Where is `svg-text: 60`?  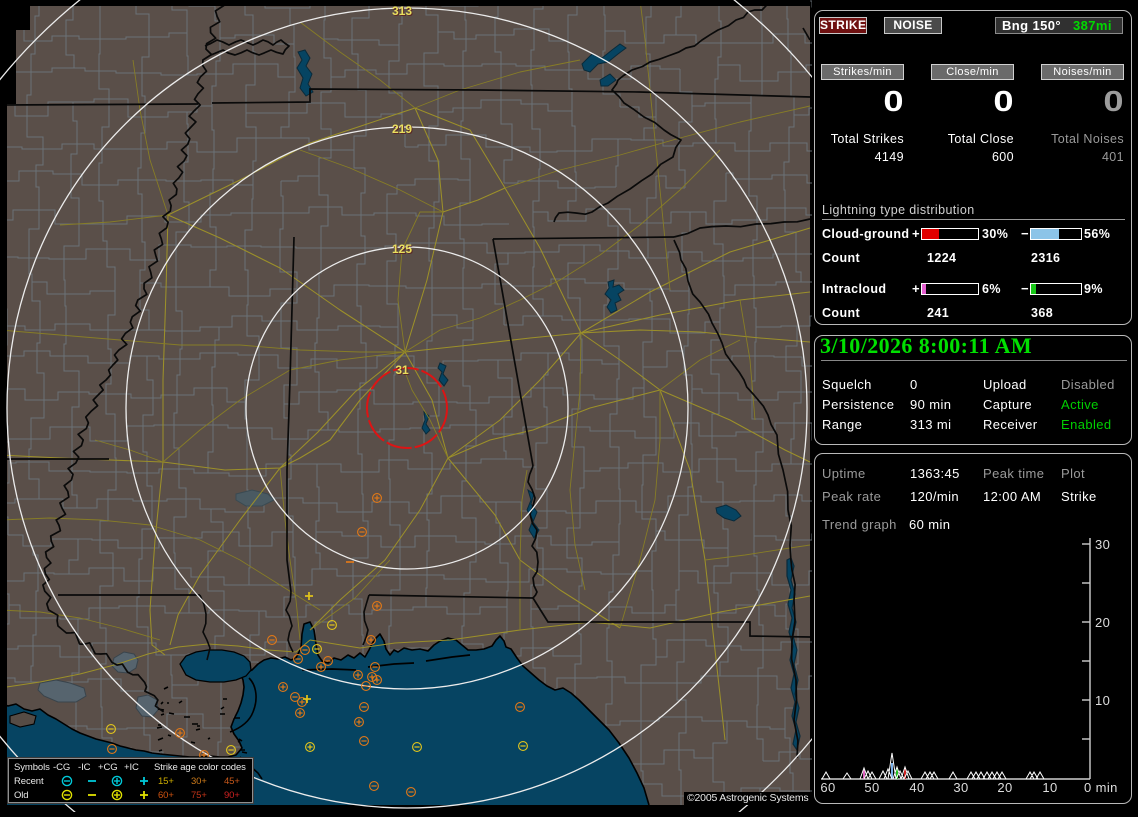 svg-text: 60 is located at coordinates (827, 787).